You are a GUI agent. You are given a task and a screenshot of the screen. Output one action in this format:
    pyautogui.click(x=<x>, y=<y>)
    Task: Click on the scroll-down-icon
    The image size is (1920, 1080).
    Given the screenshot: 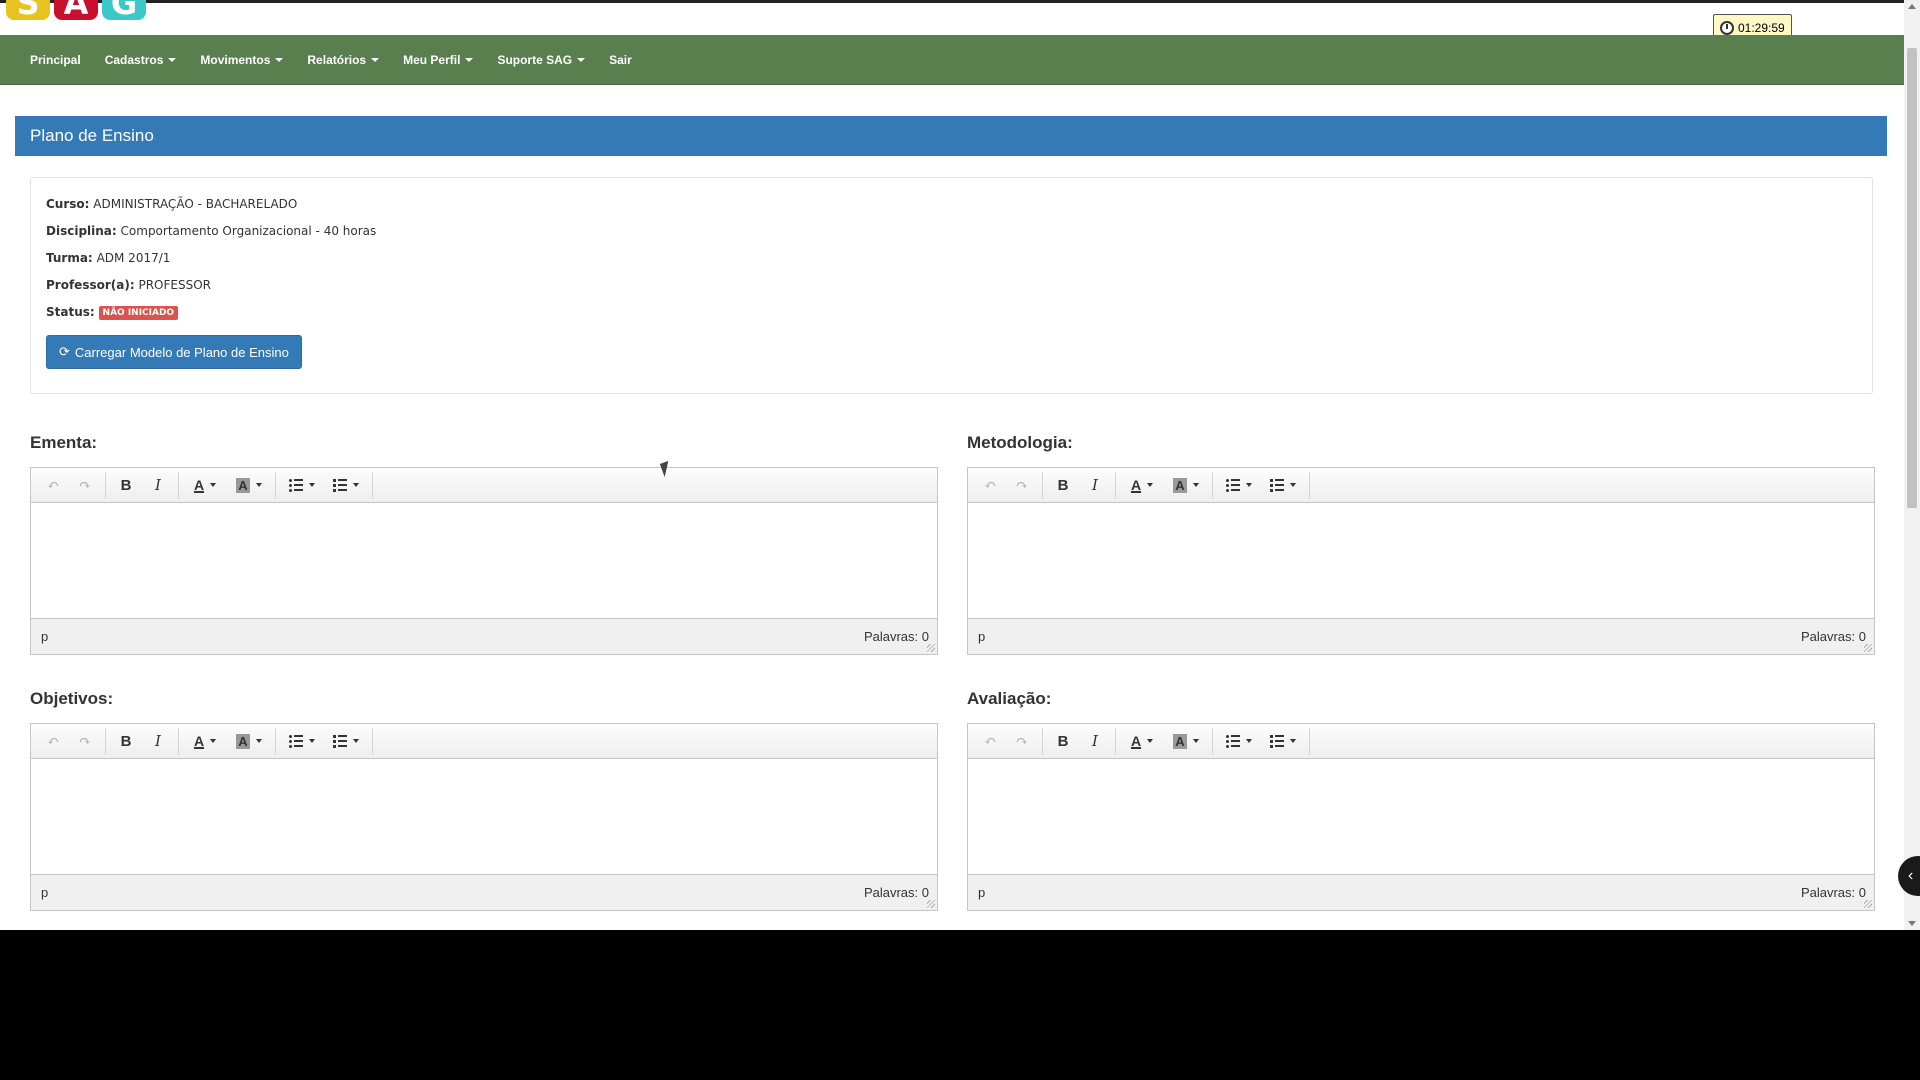 What is the action you would take?
    pyautogui.click(x=1912, y=923)
    